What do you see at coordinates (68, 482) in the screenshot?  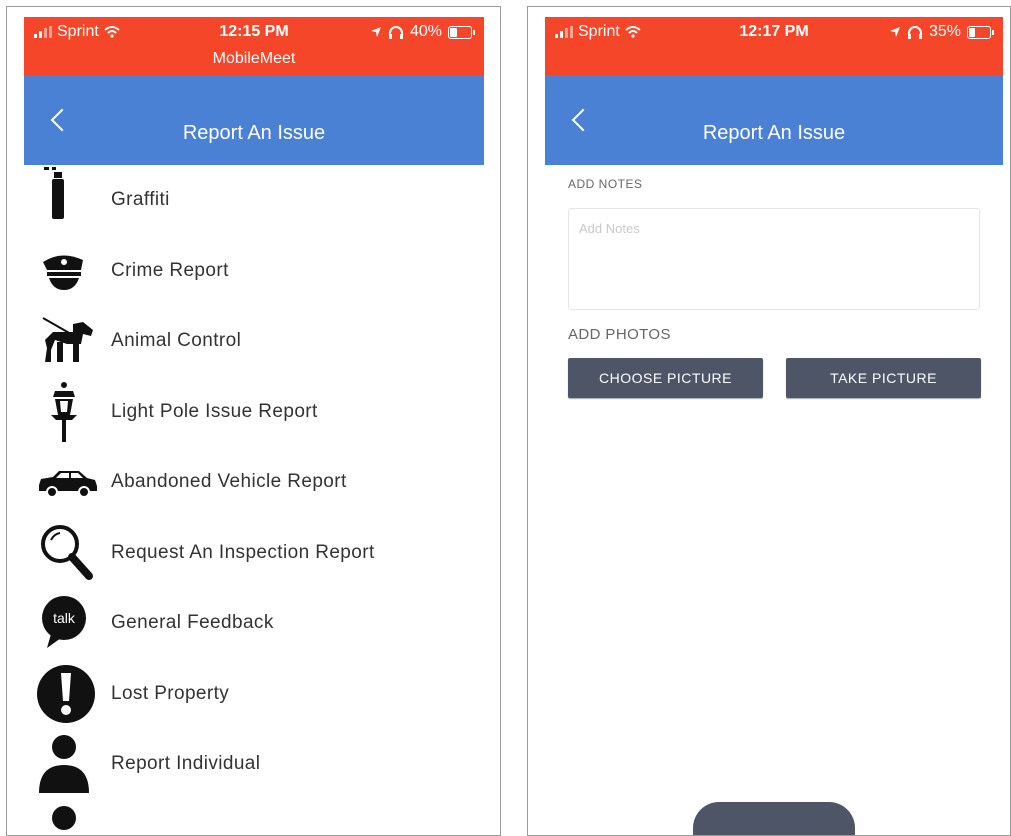 I see `car-icon` at bounding box center [68, 482].